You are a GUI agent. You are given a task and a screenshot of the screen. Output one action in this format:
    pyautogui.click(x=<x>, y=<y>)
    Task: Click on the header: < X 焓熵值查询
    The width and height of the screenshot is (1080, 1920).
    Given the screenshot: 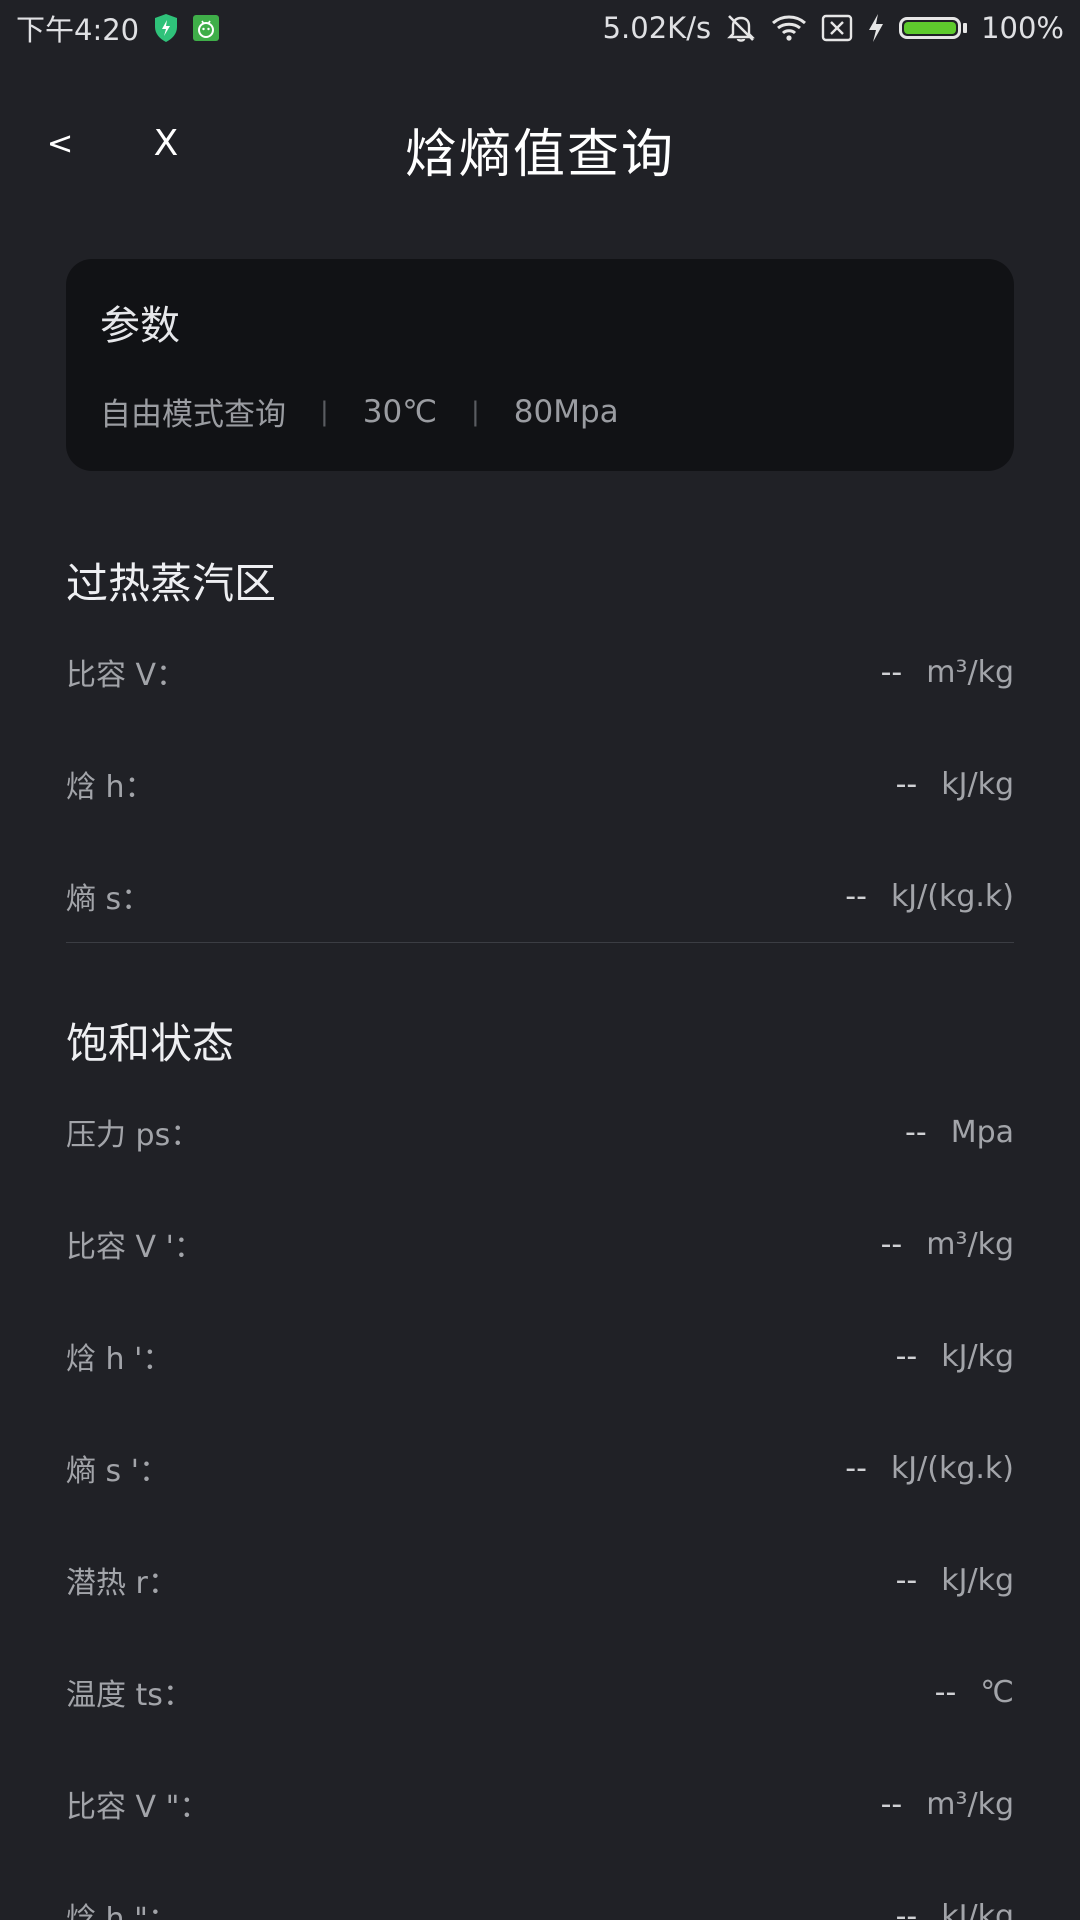 What is the action you would take?
    pyautogui.click(x=540, y=145)
    